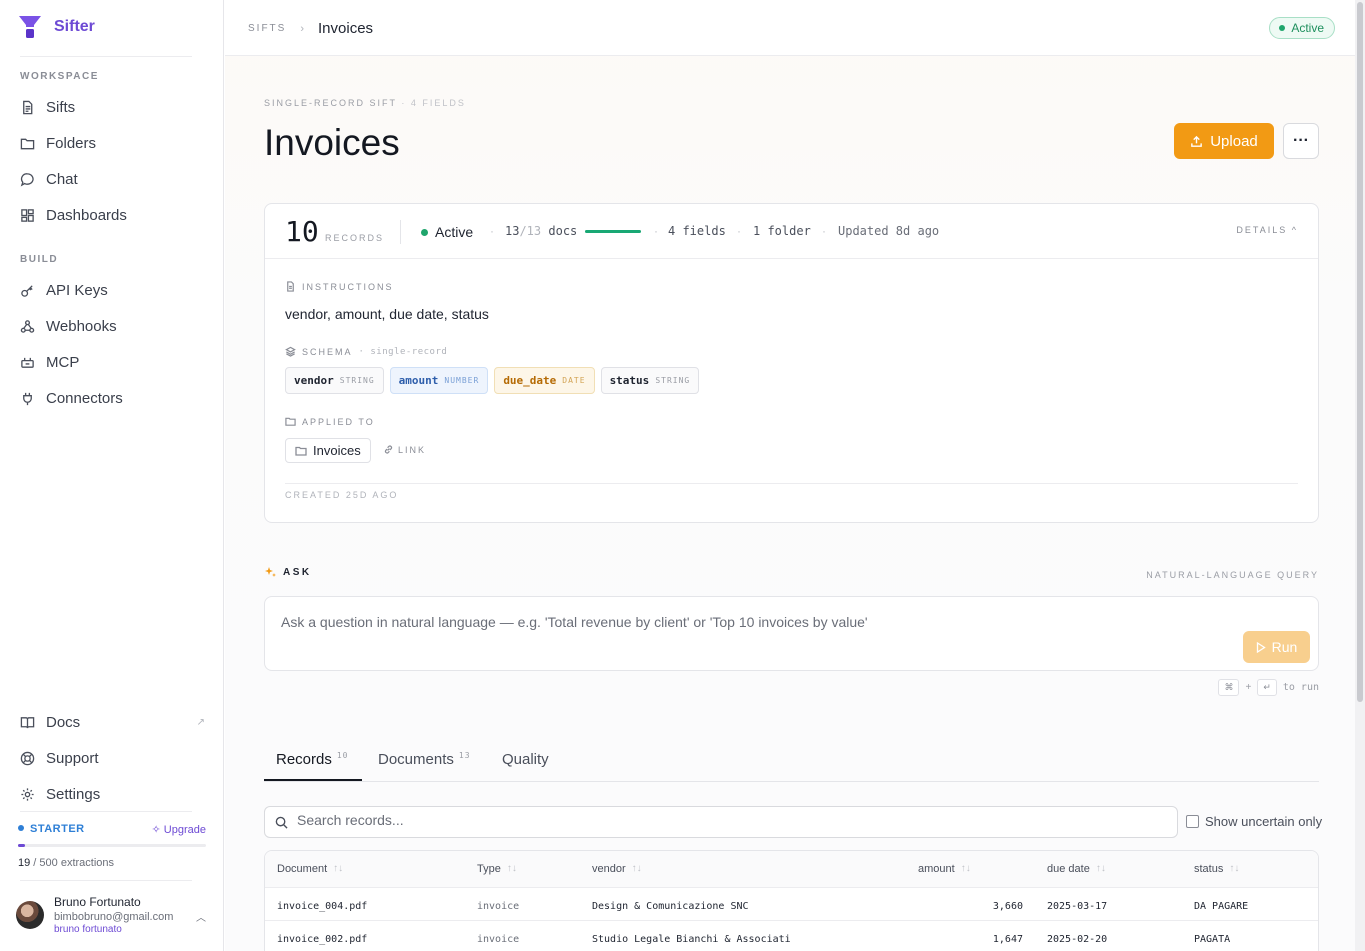  I want to click on enter-key: ↵, so click(1267, 687).